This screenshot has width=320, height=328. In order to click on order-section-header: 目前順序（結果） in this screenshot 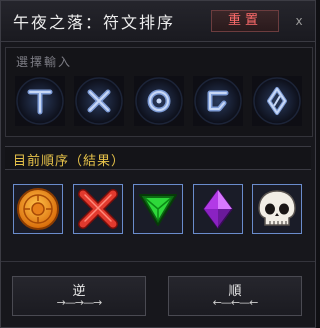, I will do `click(158, 158)`.